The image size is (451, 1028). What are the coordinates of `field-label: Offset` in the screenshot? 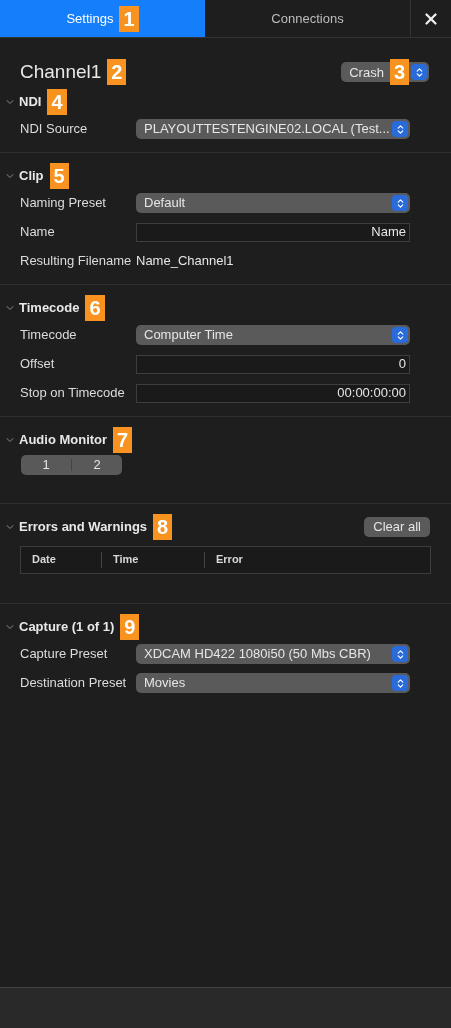 It's located at (37, 364).